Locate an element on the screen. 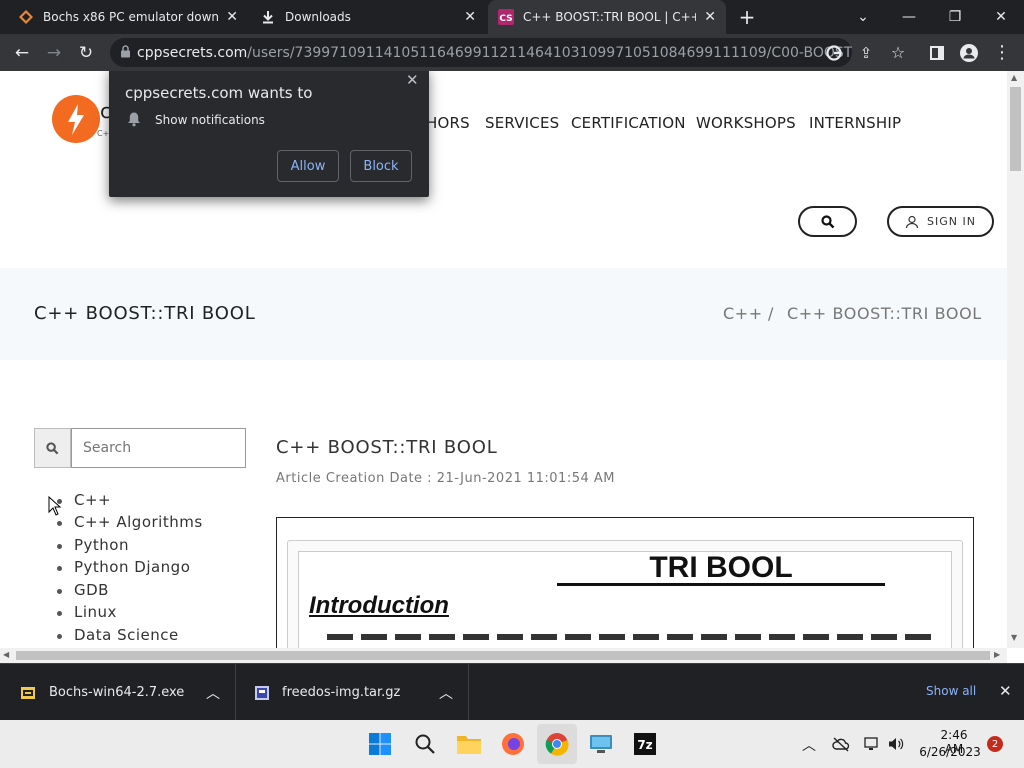  sign-in-label: SIGN IN is located at coordinates (951, 221).